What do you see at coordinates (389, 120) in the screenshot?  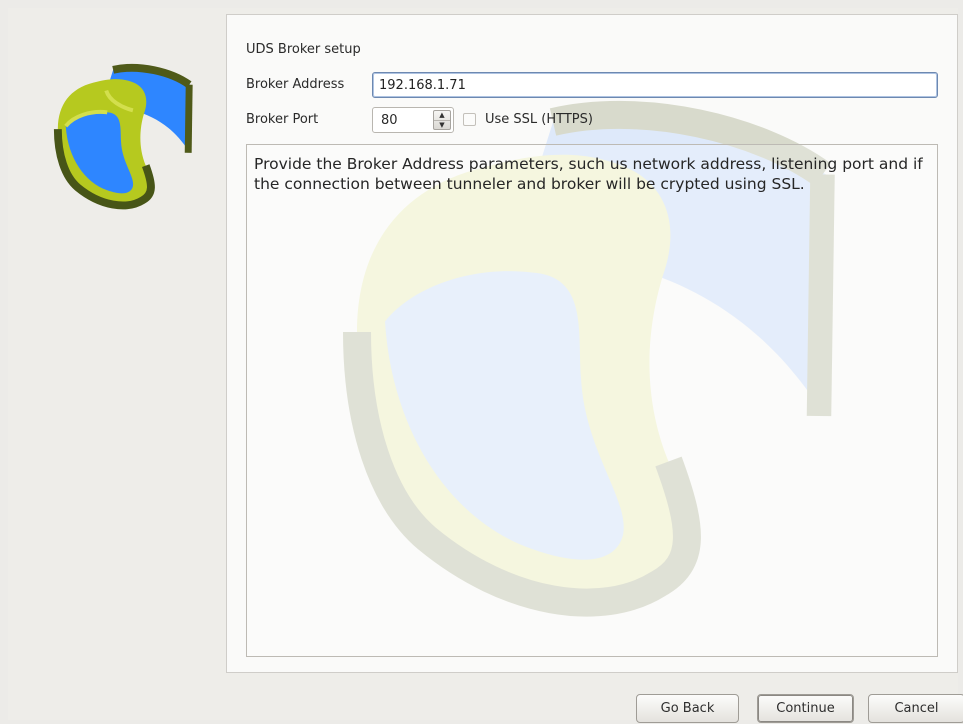 I see `broker-port-value: 80` at bounding box center [389, 120].